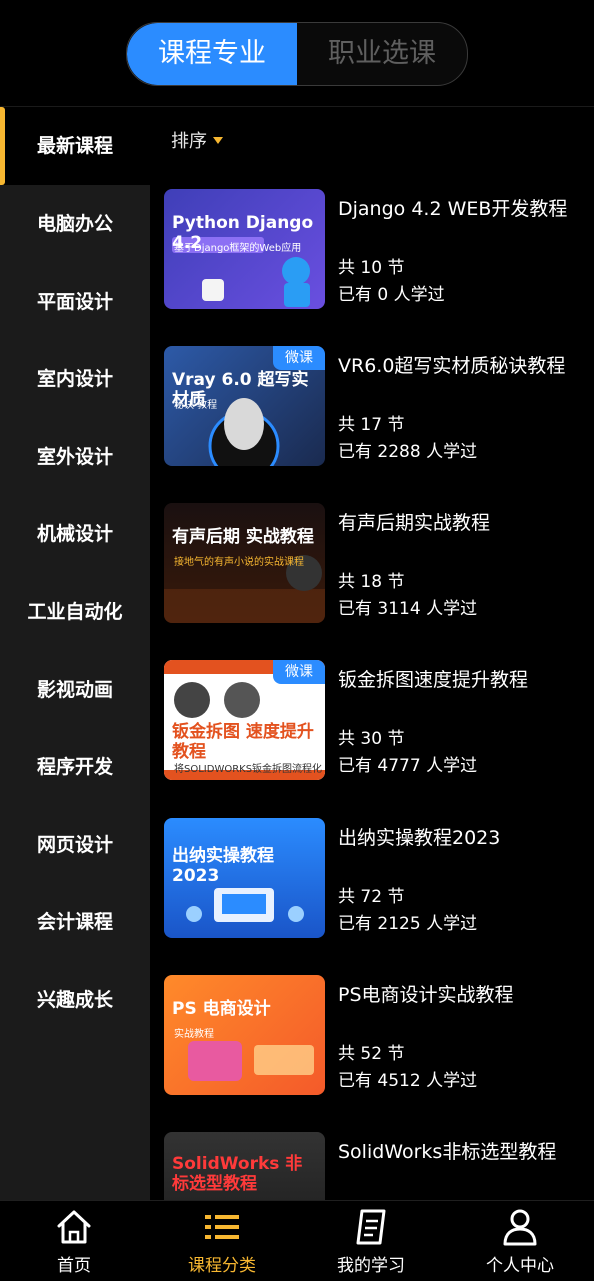 Image resolution: width=594 pixels, height=1281 pixels. Describe the element at coordinates (374, 879) in the screenshot. I see `course-card: 出纳实操教程2023 出纳实操教程2023 共 72 节 已有 2125 人学过` at that location.